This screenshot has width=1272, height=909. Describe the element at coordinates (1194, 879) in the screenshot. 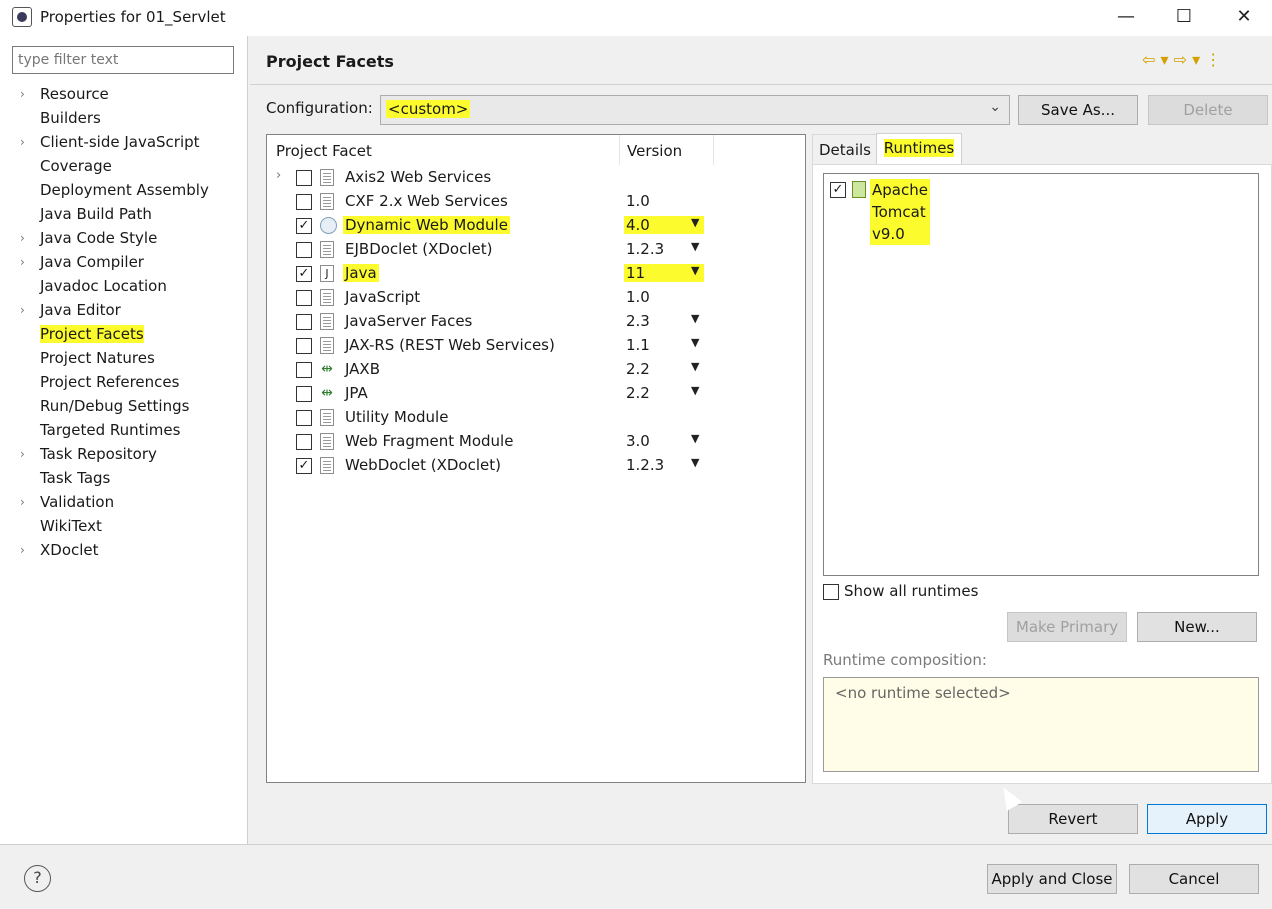

I see `cancel-button: Cancel` at that location.